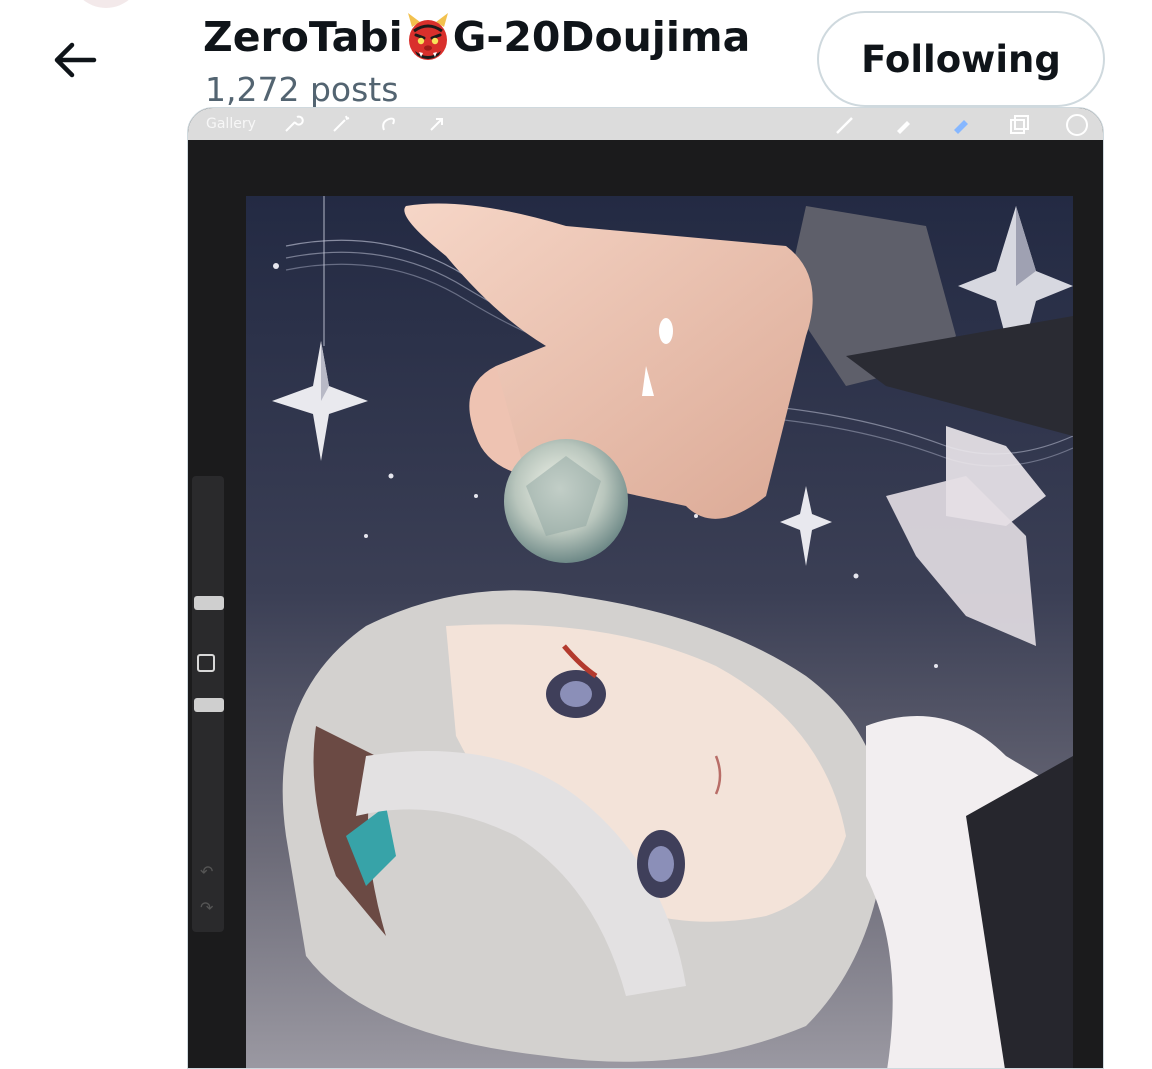  What do you see at coordinates (436, 124) in the screenshot?
I see `transform-arrow-icon` at bounding box center [436, 124].